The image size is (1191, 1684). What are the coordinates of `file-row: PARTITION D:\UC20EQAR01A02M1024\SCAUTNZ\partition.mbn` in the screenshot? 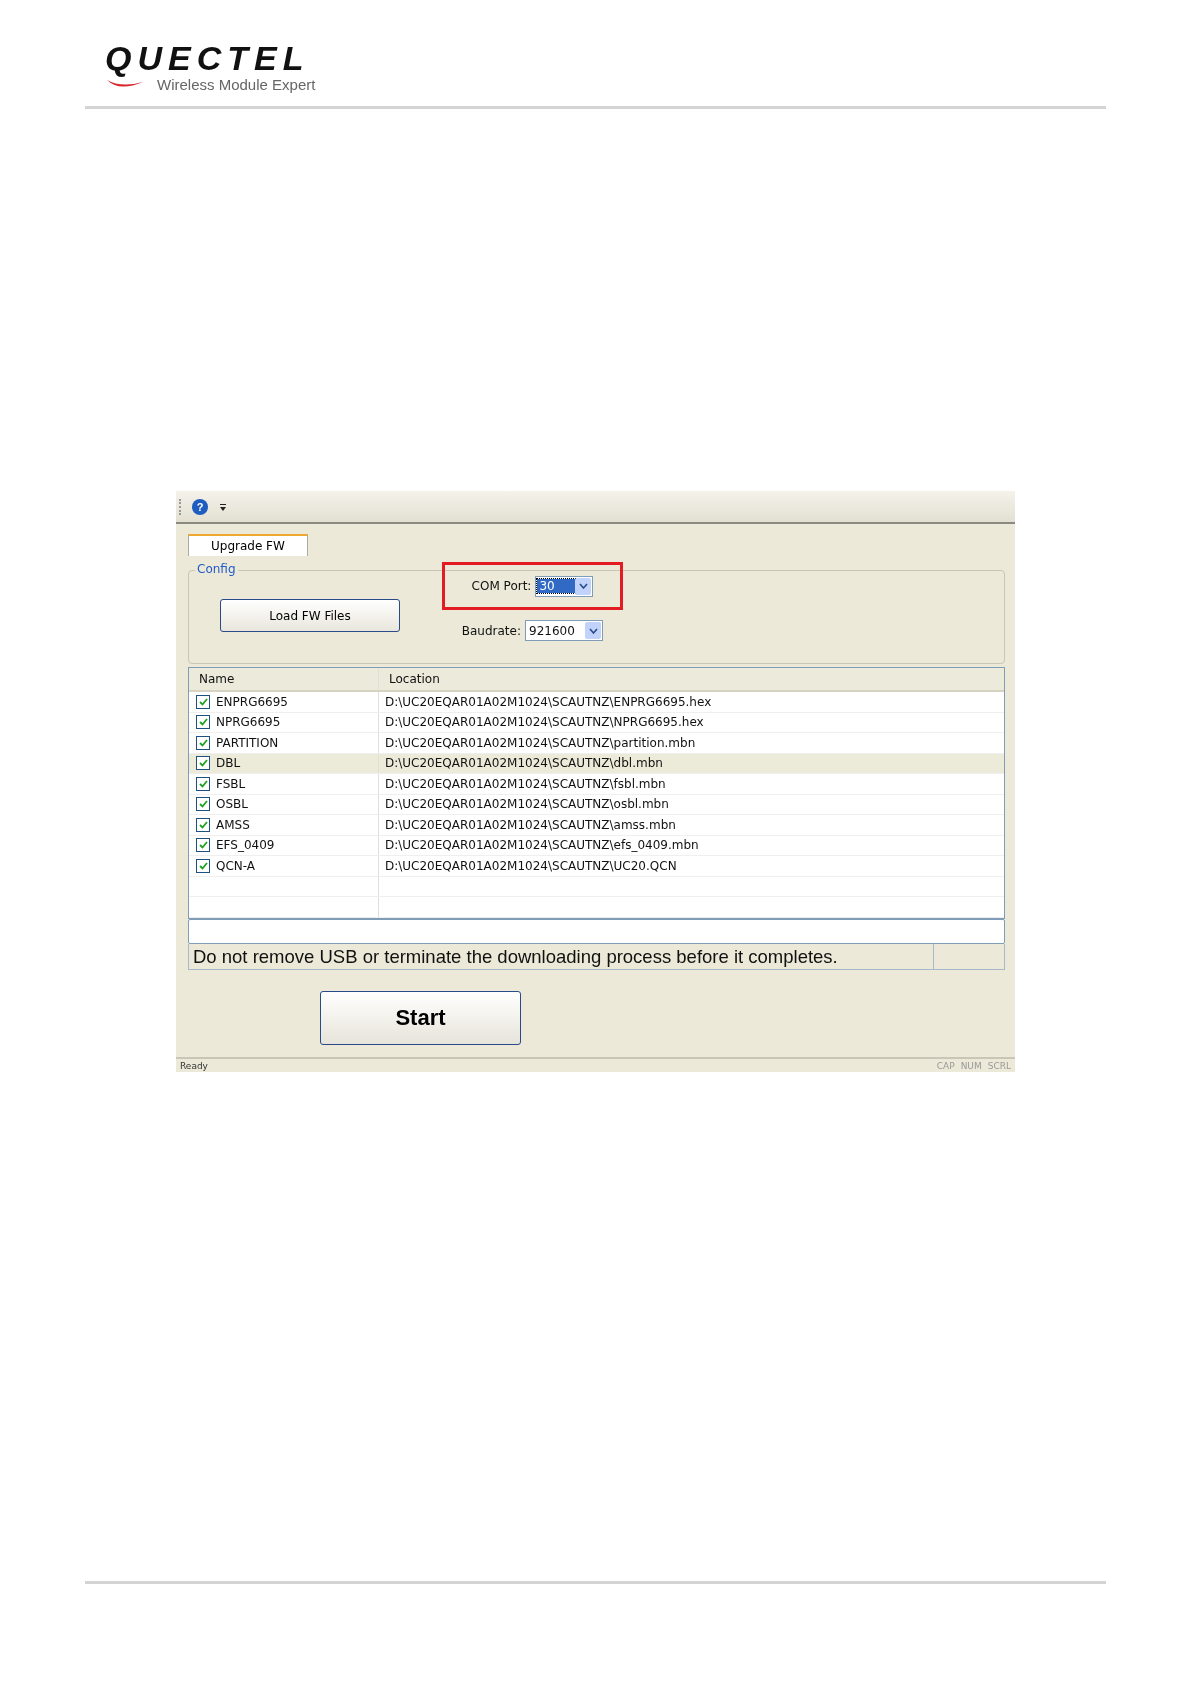 It's located at (596, 743).